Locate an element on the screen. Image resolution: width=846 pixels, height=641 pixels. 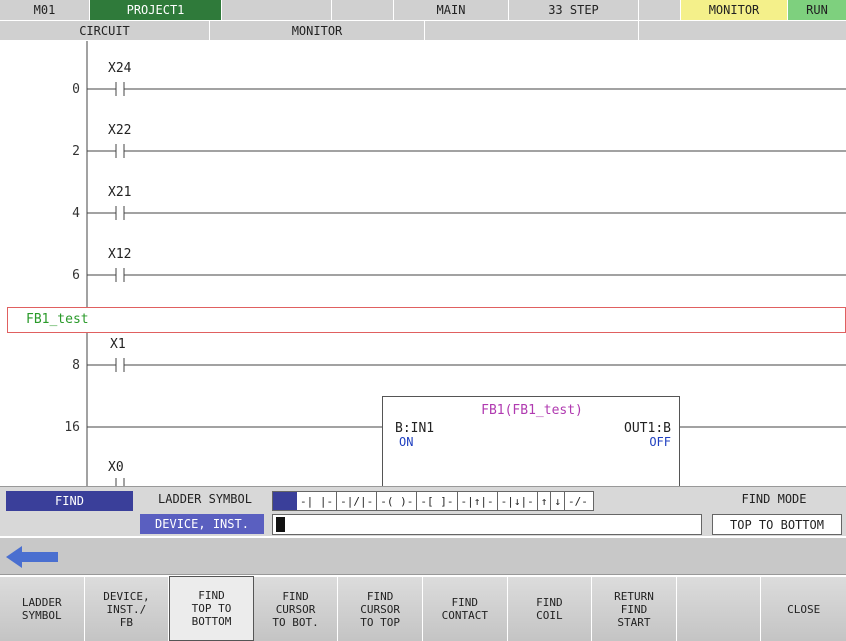
fb-title: FB1(FB1_test) is located at coordinates (532, 410).